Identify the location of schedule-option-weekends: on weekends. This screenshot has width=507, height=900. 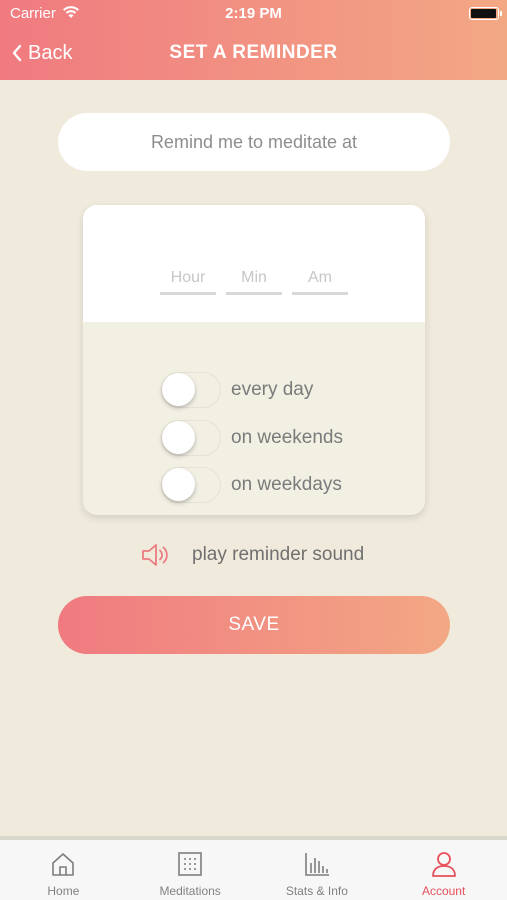
(252, 438).